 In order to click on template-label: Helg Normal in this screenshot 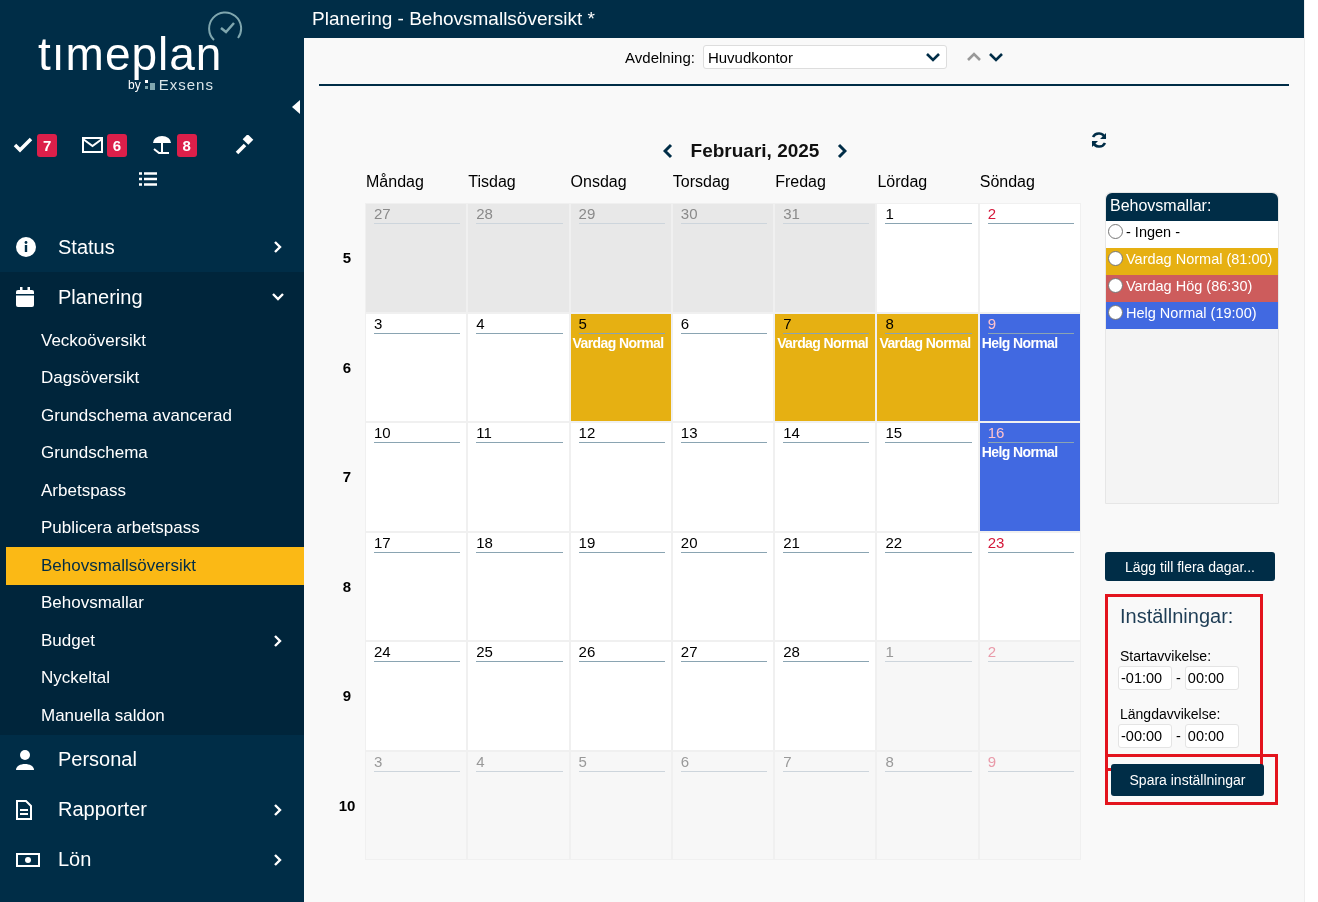, I will do `click(1019, 452)`.